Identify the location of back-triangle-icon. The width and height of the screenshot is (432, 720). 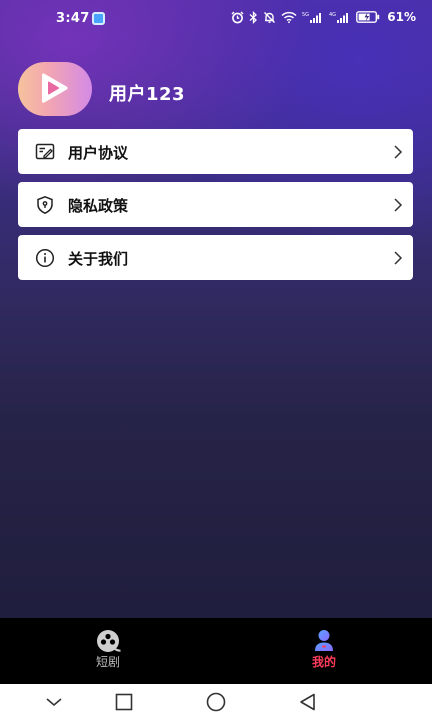
(308, 702).